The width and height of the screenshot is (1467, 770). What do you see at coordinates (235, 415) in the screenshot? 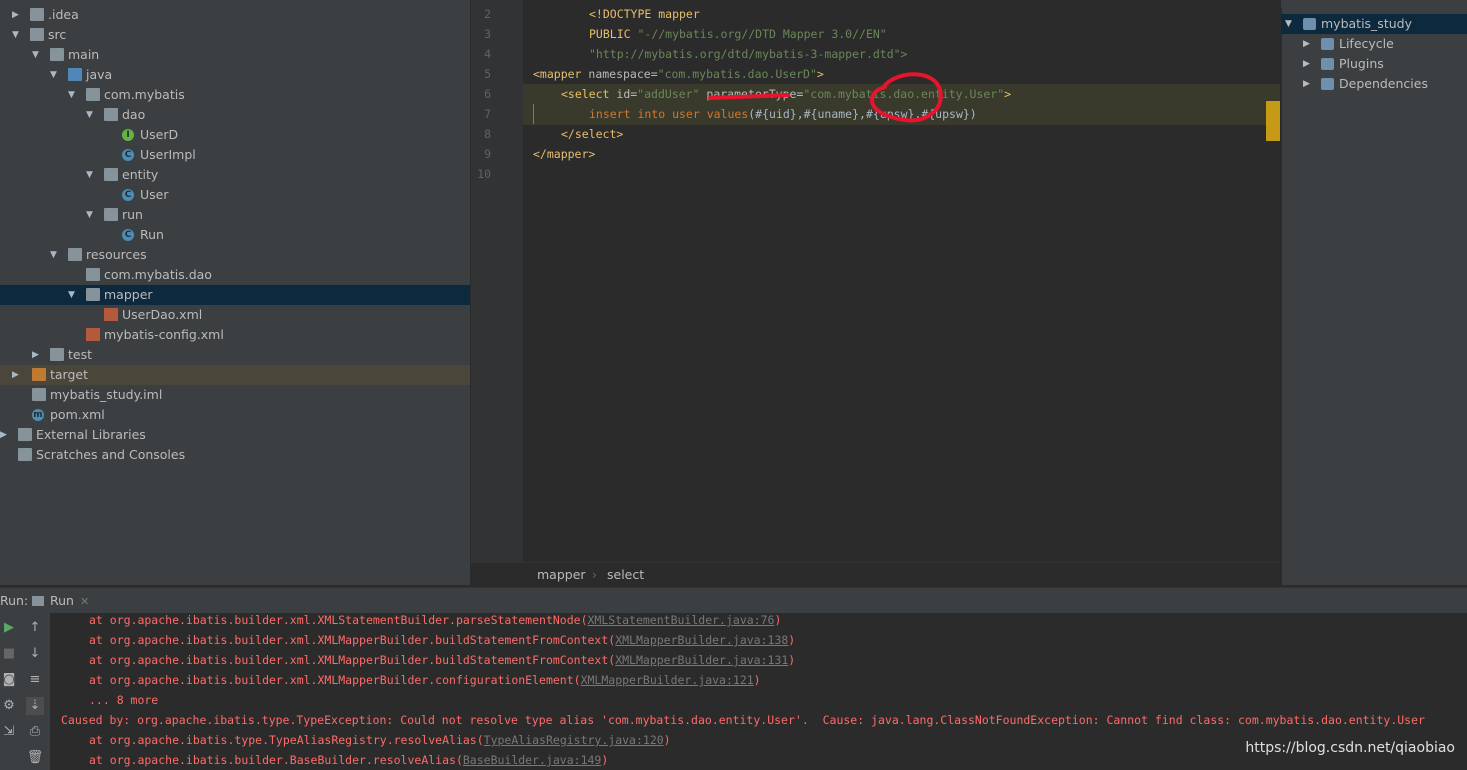
I see `tree-item: m pom.xml` at bounding box center [235, 415].